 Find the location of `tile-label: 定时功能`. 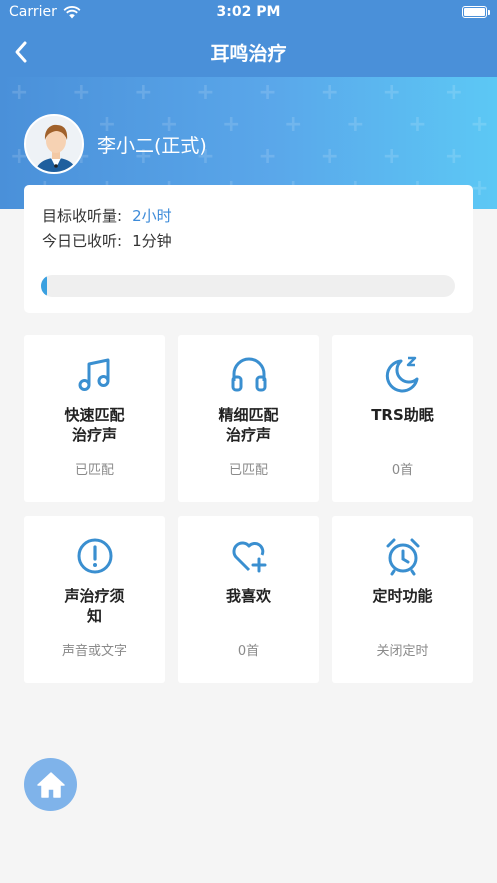

tile-label: 定时功能 is located at coordinates (402, 596).